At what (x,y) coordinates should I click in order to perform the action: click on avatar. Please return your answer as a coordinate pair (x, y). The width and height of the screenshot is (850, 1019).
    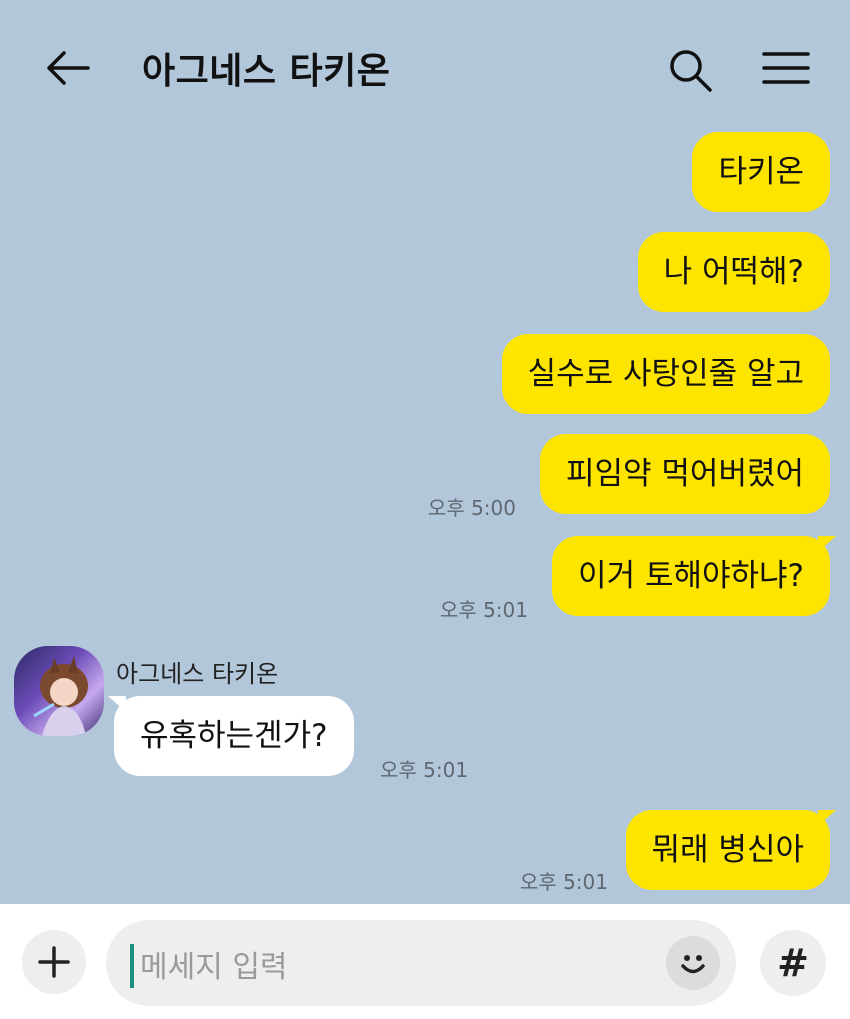
    Looking at the image, I should click on (59, 691).